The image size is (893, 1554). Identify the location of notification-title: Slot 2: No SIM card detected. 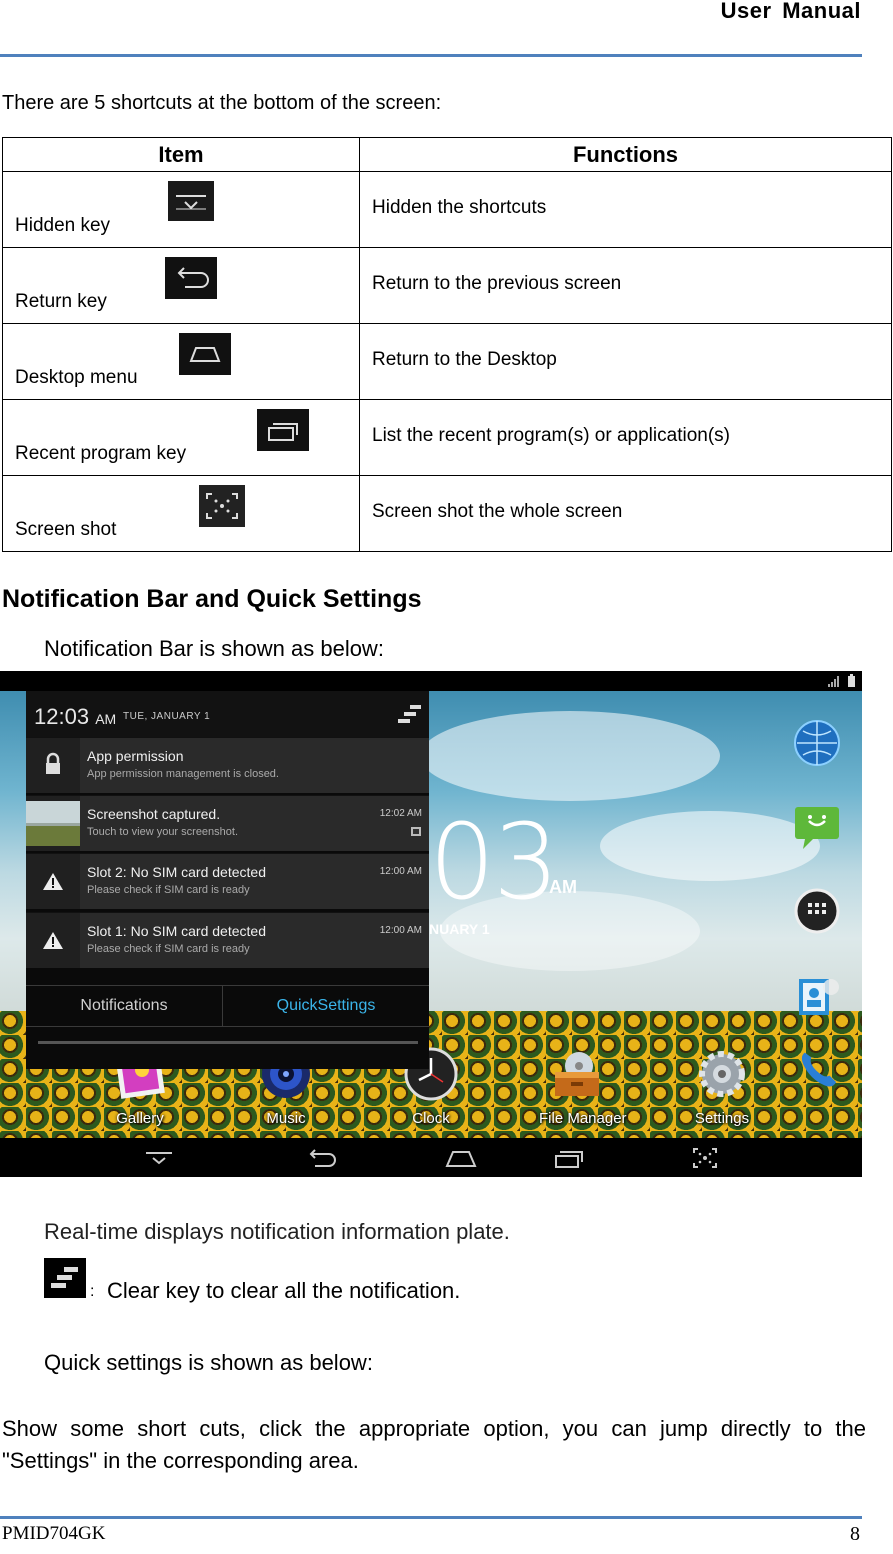
(176, 872).